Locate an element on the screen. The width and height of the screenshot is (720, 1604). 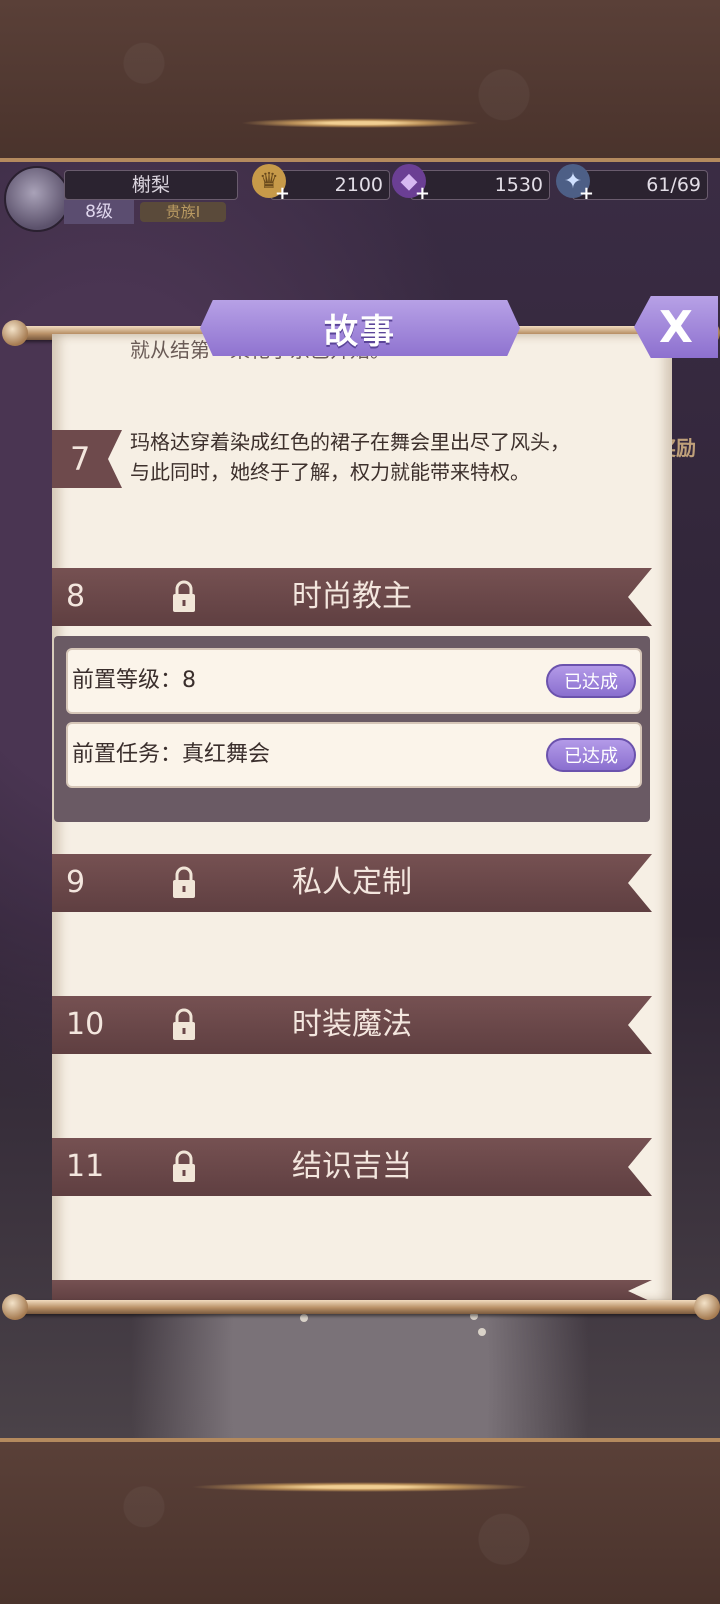
bottom-ornament is located at coordinates (360, 1487).